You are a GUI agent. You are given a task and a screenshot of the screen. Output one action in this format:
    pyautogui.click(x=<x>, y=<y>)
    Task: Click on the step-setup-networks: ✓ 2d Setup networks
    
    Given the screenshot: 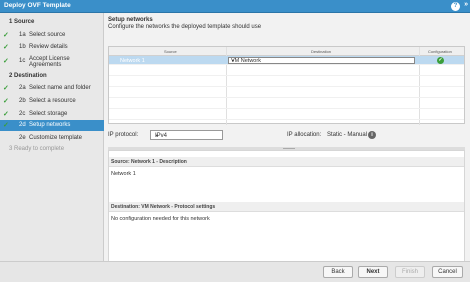 What is the action you would take?
    pyautogui.click(x=52, y=125)
    